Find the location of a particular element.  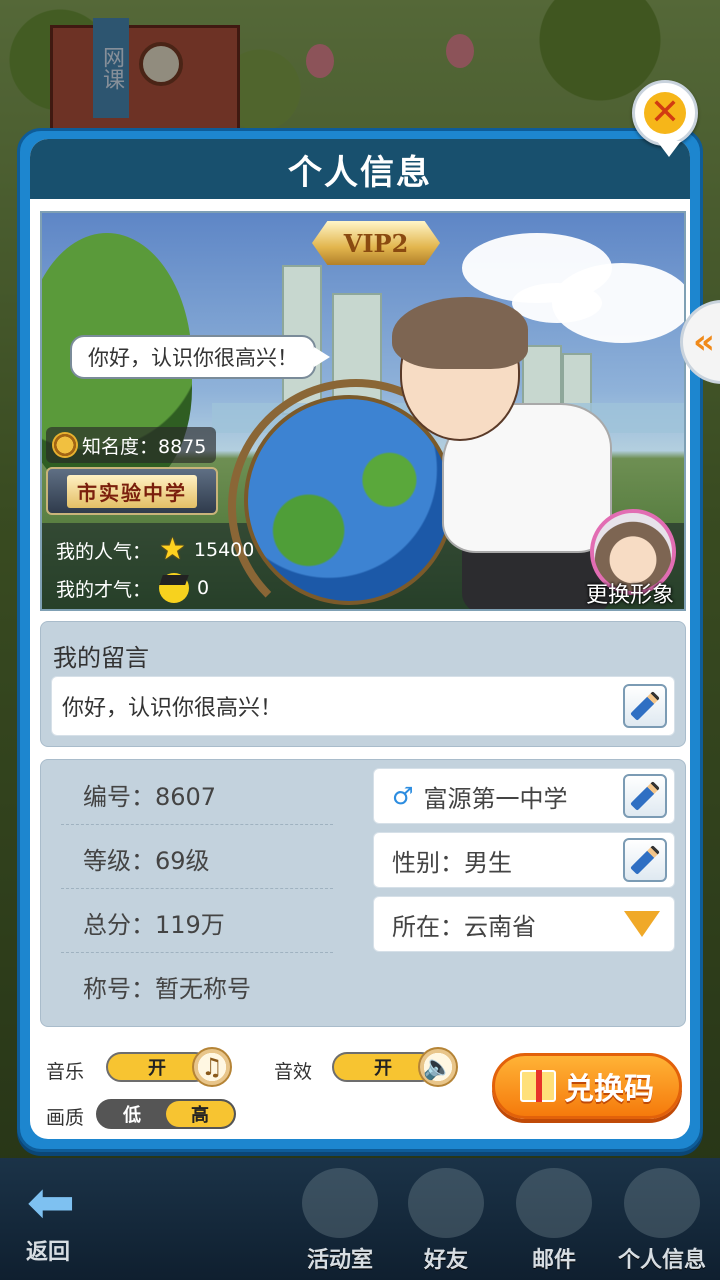

quality-toggle: 低 高 is located at coordinates (166, 1114).